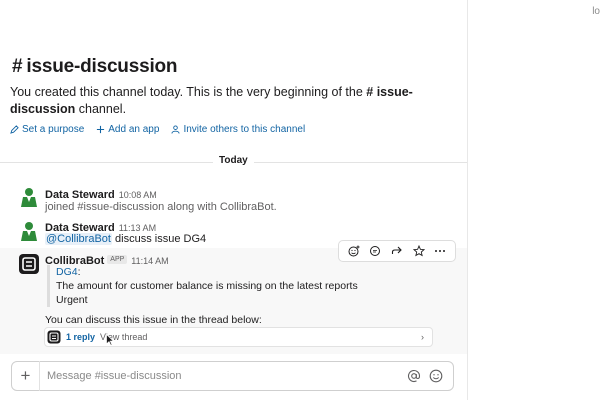  What do you see at coordinates (54, 337) in the screenshot?
I see `replier-avatar` at bounding box center [54, 337].